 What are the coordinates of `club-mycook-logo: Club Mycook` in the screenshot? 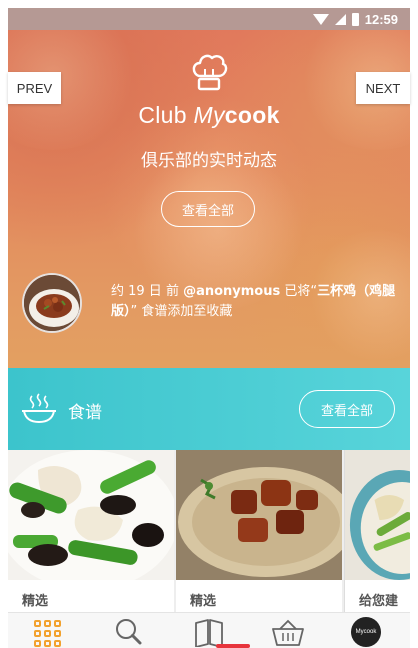 It's located at (209, 115).